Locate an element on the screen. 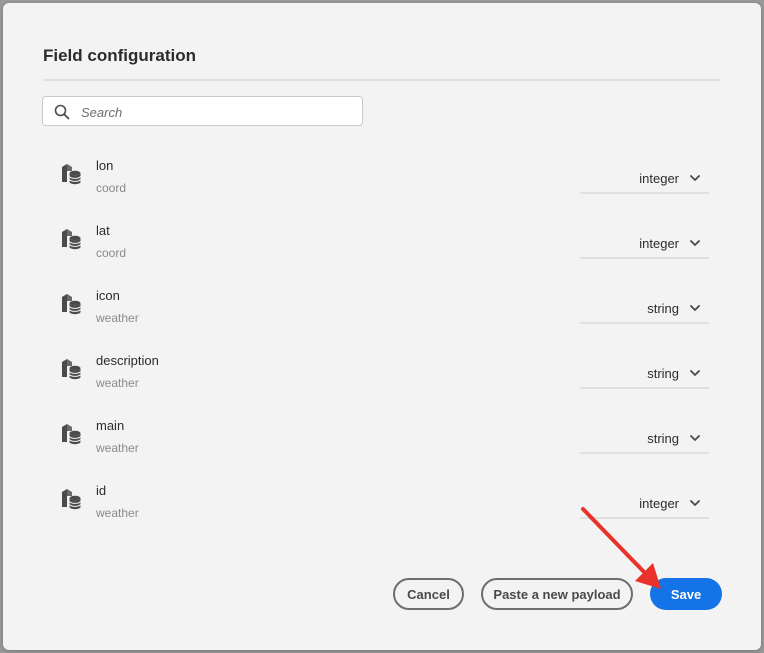 This screenshot has height=653, width=764. field-row: description weather string is located at coordinates (376, 377).